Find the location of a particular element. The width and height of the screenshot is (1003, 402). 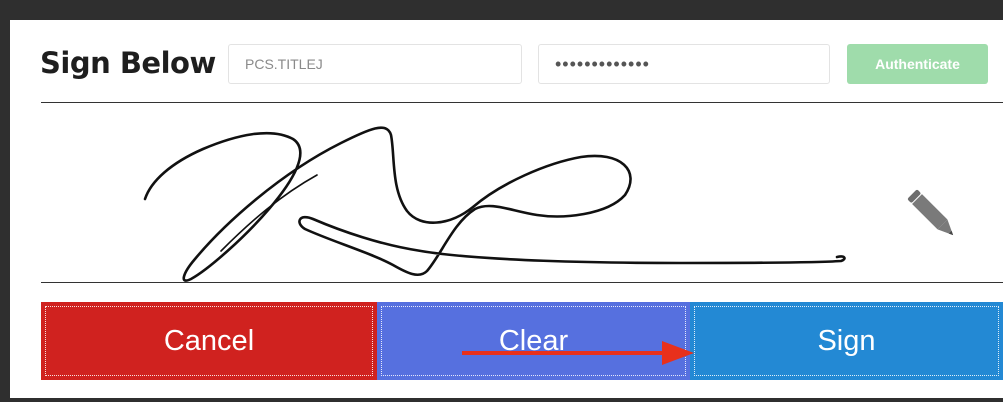

sign-button-label: Sign is located at coordinates (846, 341).